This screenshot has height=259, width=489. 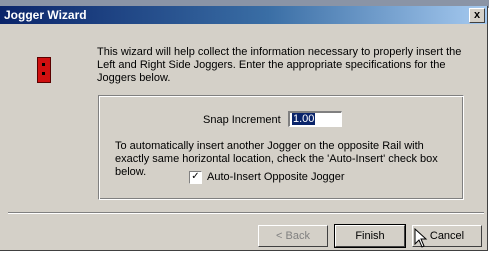 I want to click on auto-insert-label: Auto-Insert Opposite Jogger, so click(x=276, y=177).